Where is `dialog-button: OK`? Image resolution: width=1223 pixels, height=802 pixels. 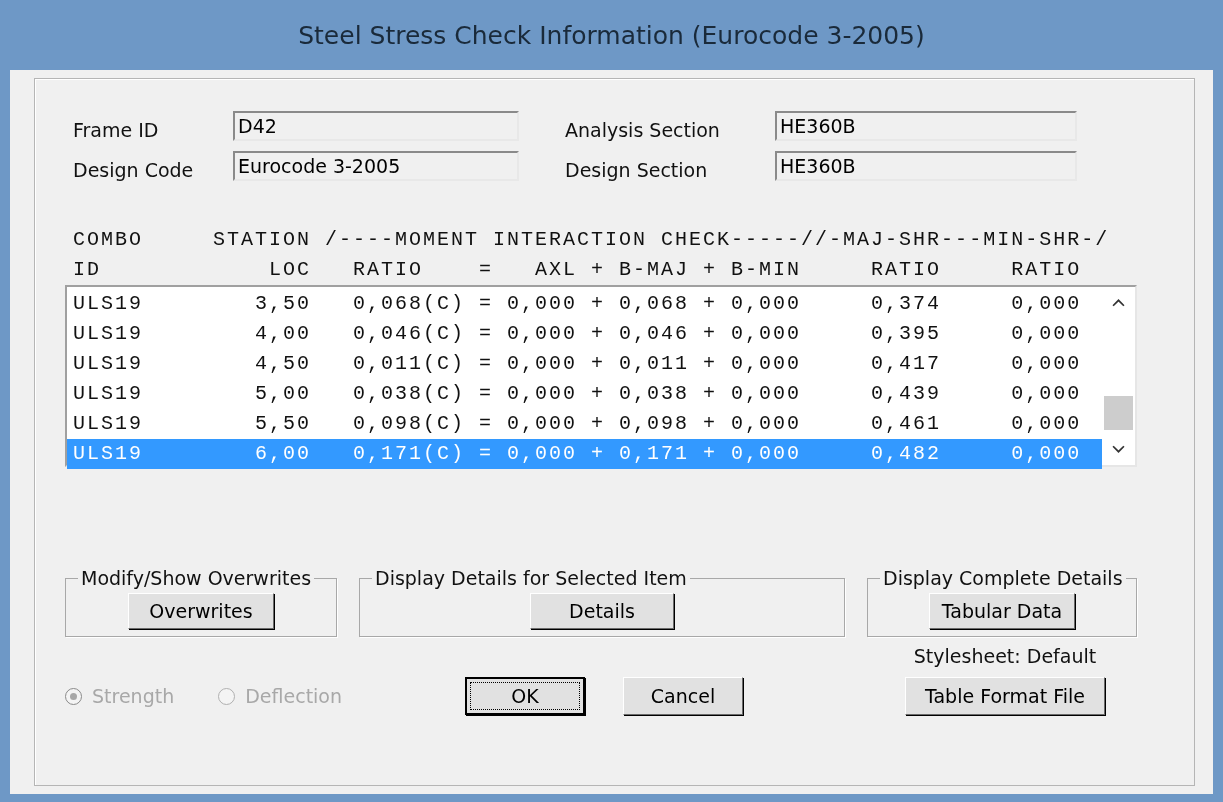 dialog-button: OK is located at coordinates (525, 696).